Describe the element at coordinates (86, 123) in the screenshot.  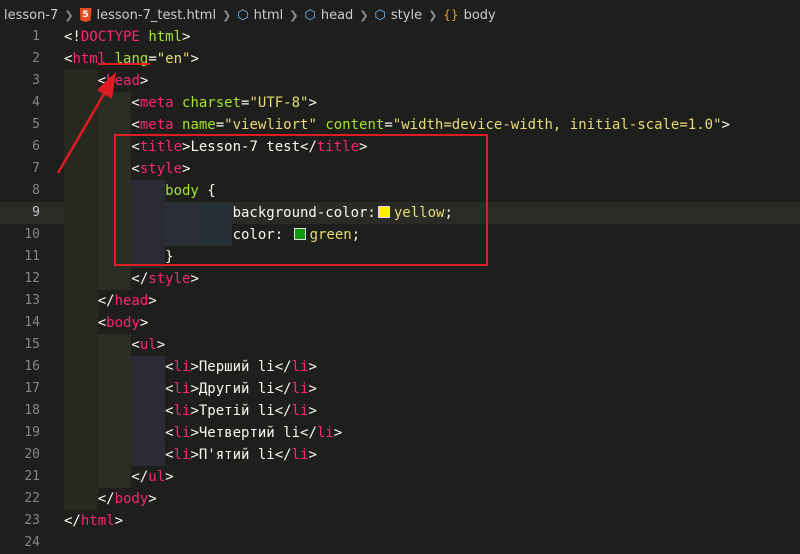
I see `annotation-arrow-icon` at that location.